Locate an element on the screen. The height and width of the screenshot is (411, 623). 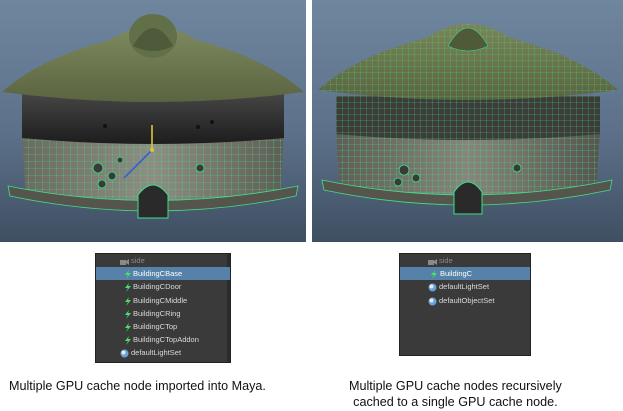
outliner-item-label: BuildingCTopAddon is located at coordinates (166, 340).